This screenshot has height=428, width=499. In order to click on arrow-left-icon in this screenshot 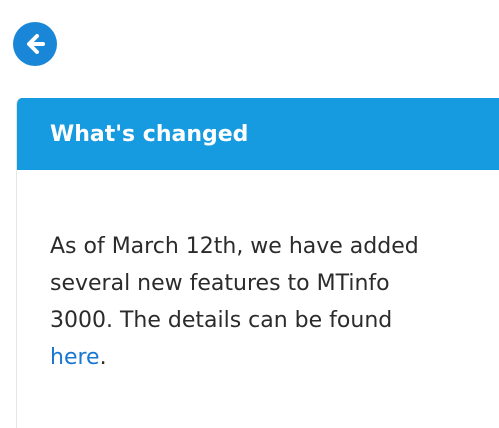, I will do `click(35, 44)`.